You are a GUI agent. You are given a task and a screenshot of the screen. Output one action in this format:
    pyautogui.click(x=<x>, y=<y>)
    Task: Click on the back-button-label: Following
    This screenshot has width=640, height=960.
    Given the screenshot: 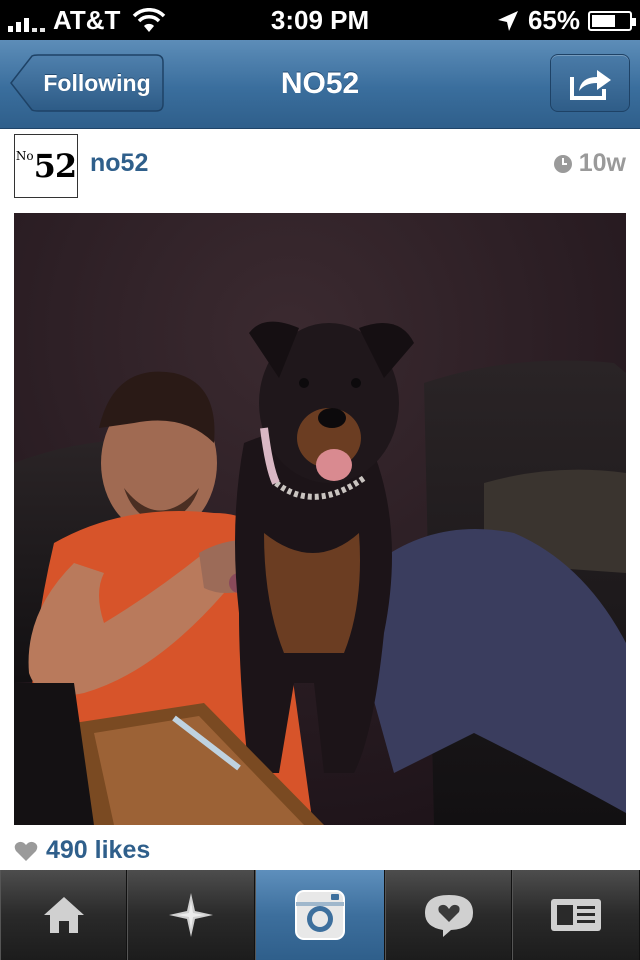 What is the action you would take?
    pyautogui.click(x=97, y=83)
    